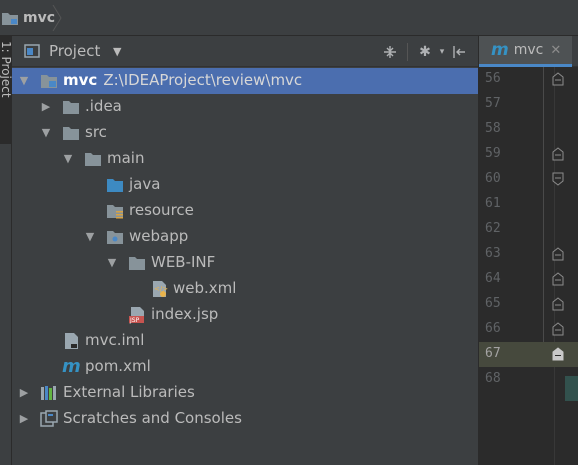  I want to click on tree-row-label: mvc Z:\IDEAProject\review\mvc, so click(182, 80).